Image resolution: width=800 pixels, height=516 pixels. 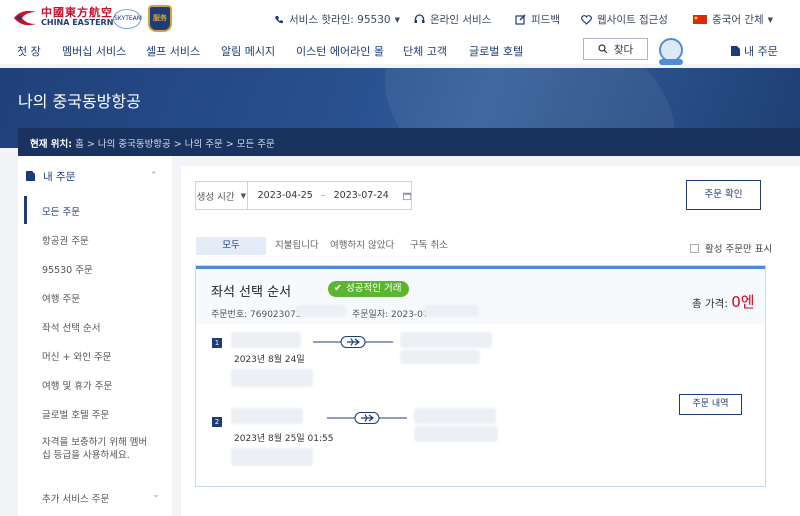 What do you see at coordinates (251, 292) in the screenshot?
I see `order-title: 좌석 선택 순서` at bounding box center [251, 292].